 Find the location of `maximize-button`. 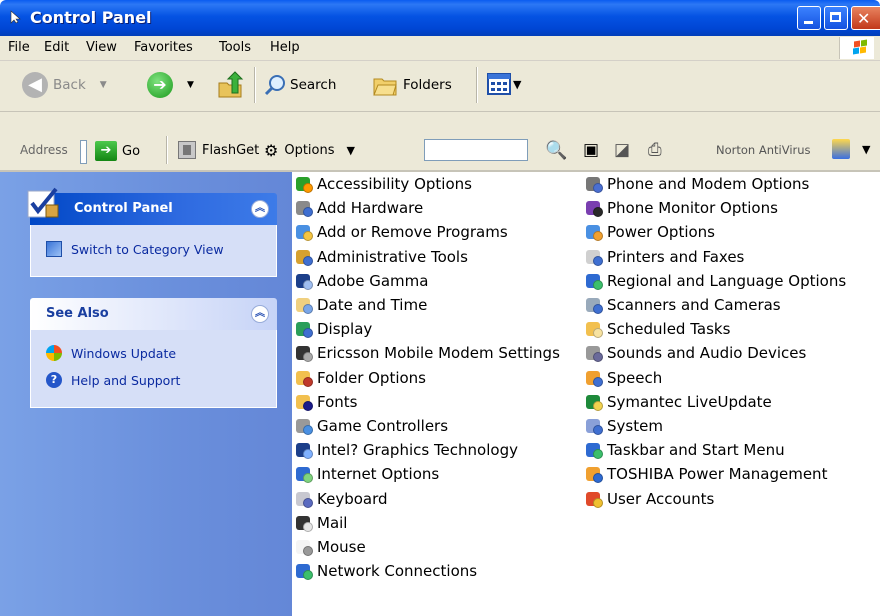

maximize-button is located at coordinates (836, 18).